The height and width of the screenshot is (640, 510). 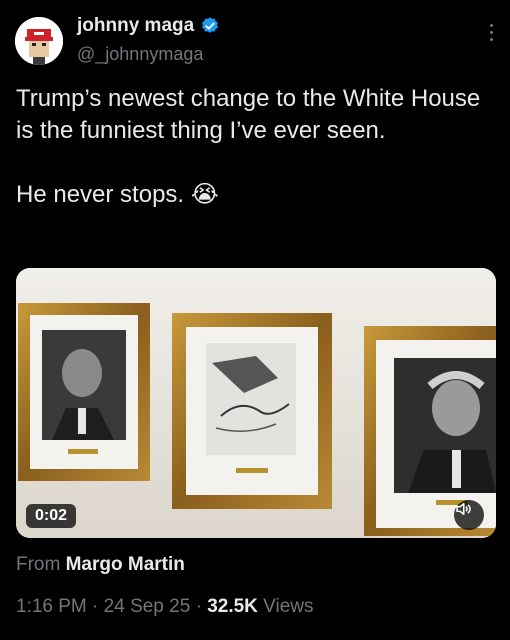 What do you see at coordinates (135, 26) in the screenshot?
I see `author-name: johnny maga` at bounding box center [135, 26].